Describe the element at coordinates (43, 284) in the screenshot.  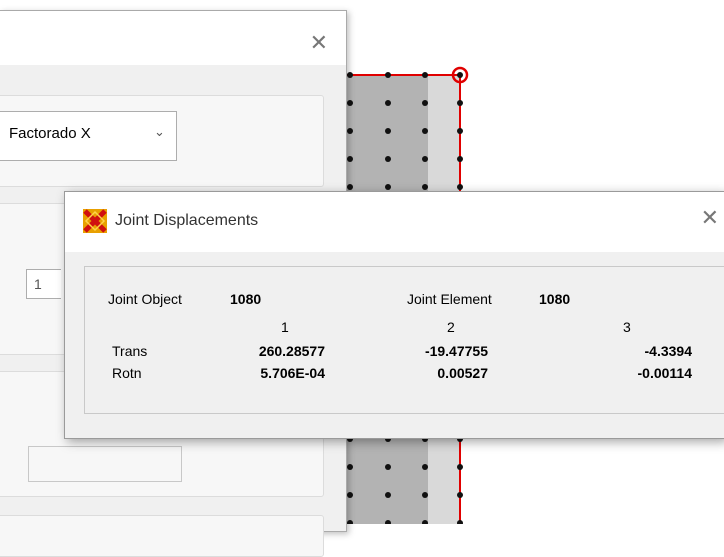
I see `step-input: 1` at that location.